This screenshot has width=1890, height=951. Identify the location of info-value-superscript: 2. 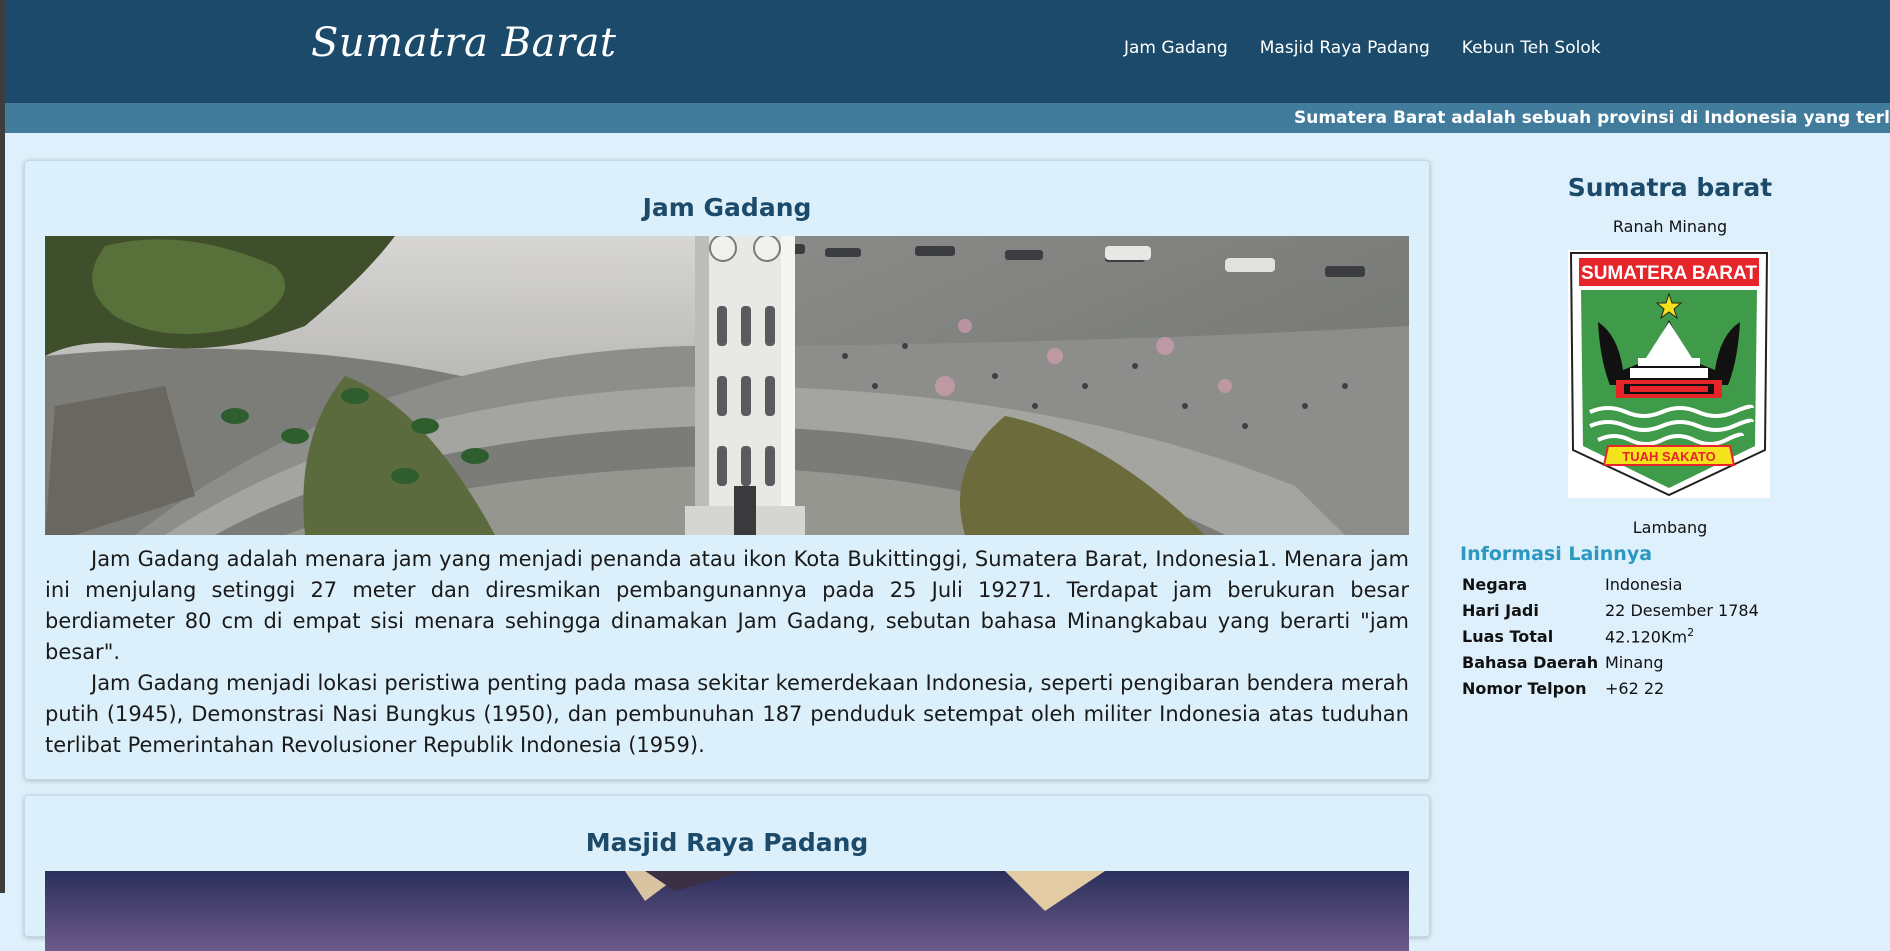
(1691, 632).